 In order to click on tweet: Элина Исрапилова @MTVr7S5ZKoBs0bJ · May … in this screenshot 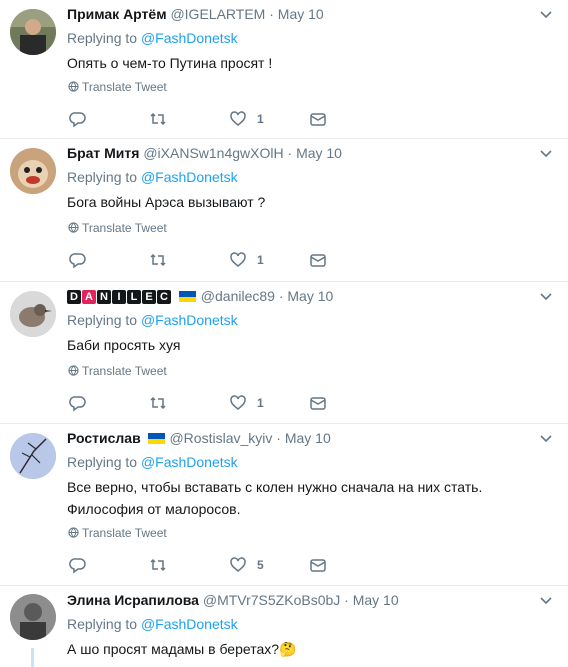, I will do `click(284, 626)`.